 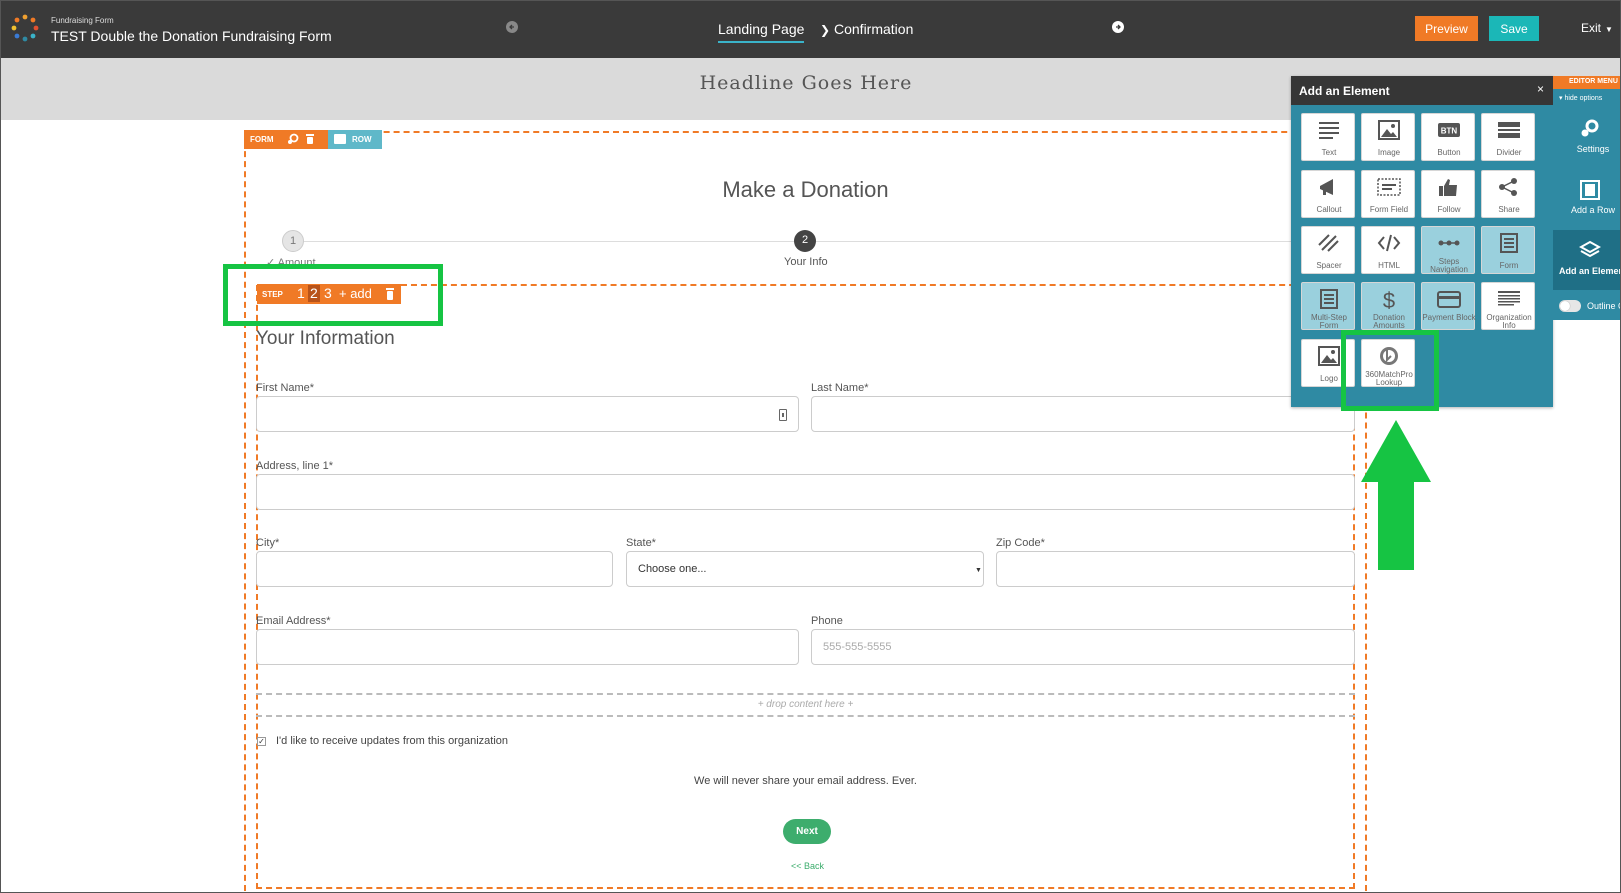 What do you see at coordinates (1449, 152) in the screenshot?
I see `element-tile-label: Button` at bounding box center [1449, 152].